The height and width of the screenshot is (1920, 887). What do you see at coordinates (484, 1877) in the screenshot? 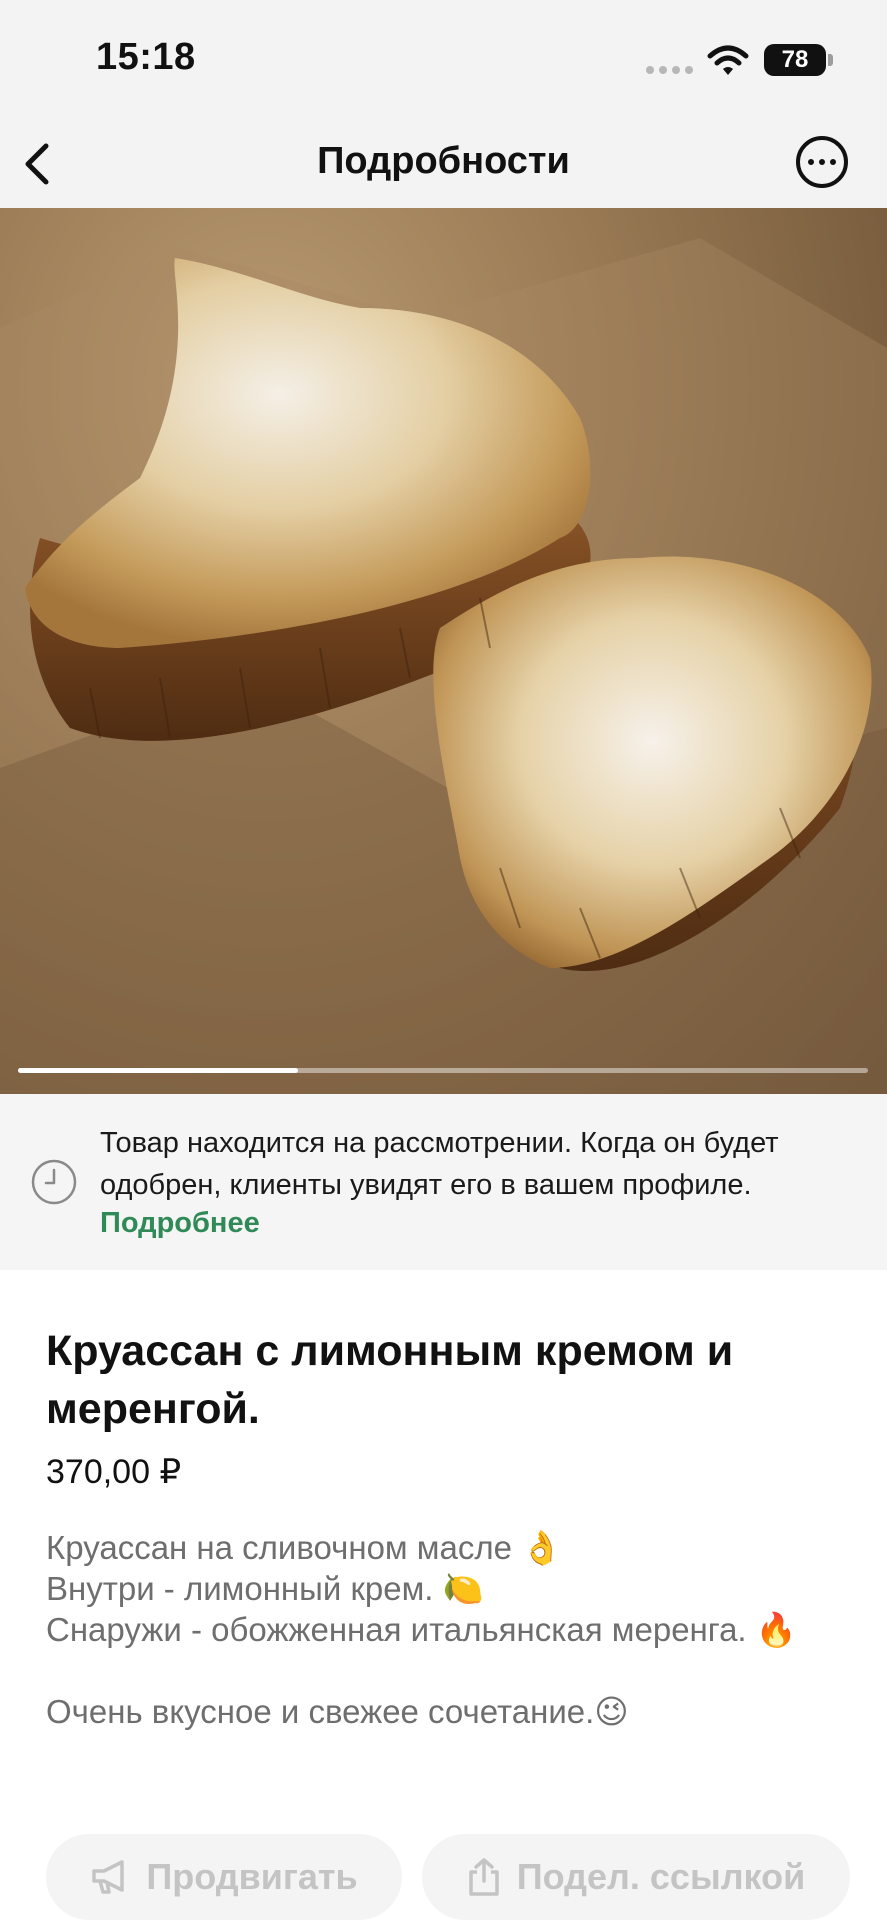
I see `share-icon` at bounding box center [484, 1877].